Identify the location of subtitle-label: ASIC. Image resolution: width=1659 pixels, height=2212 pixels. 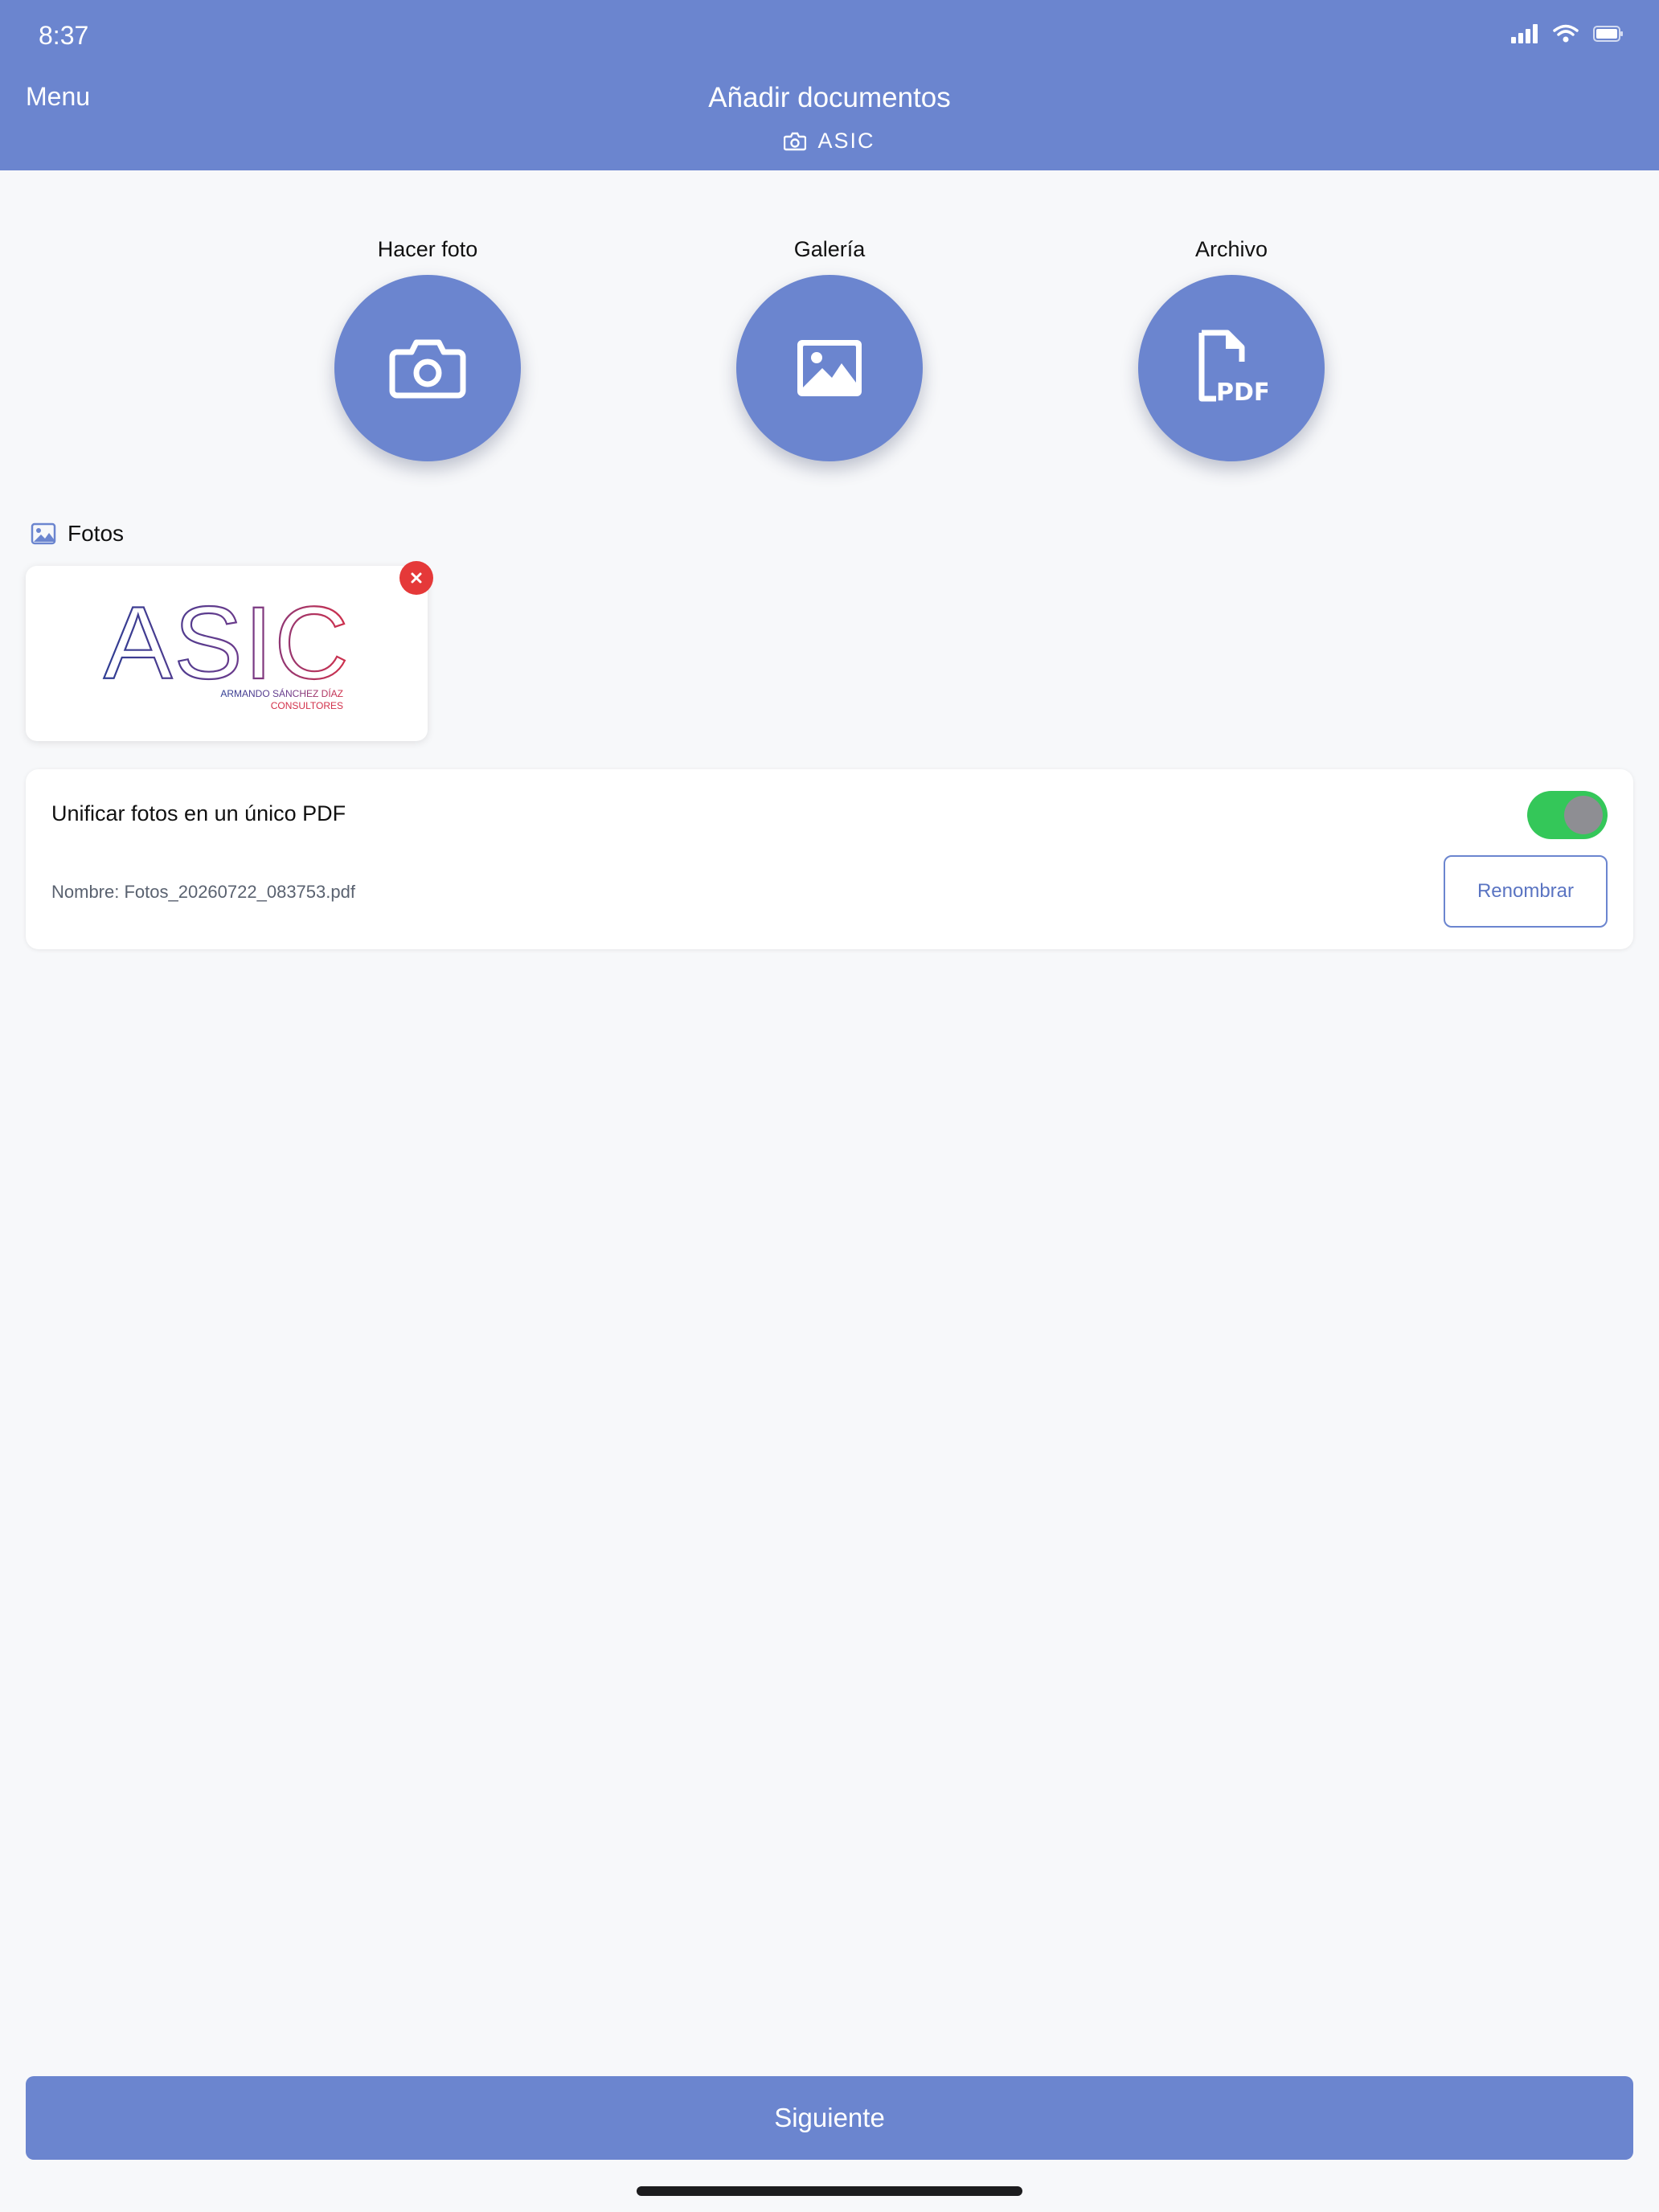
(846, 141).